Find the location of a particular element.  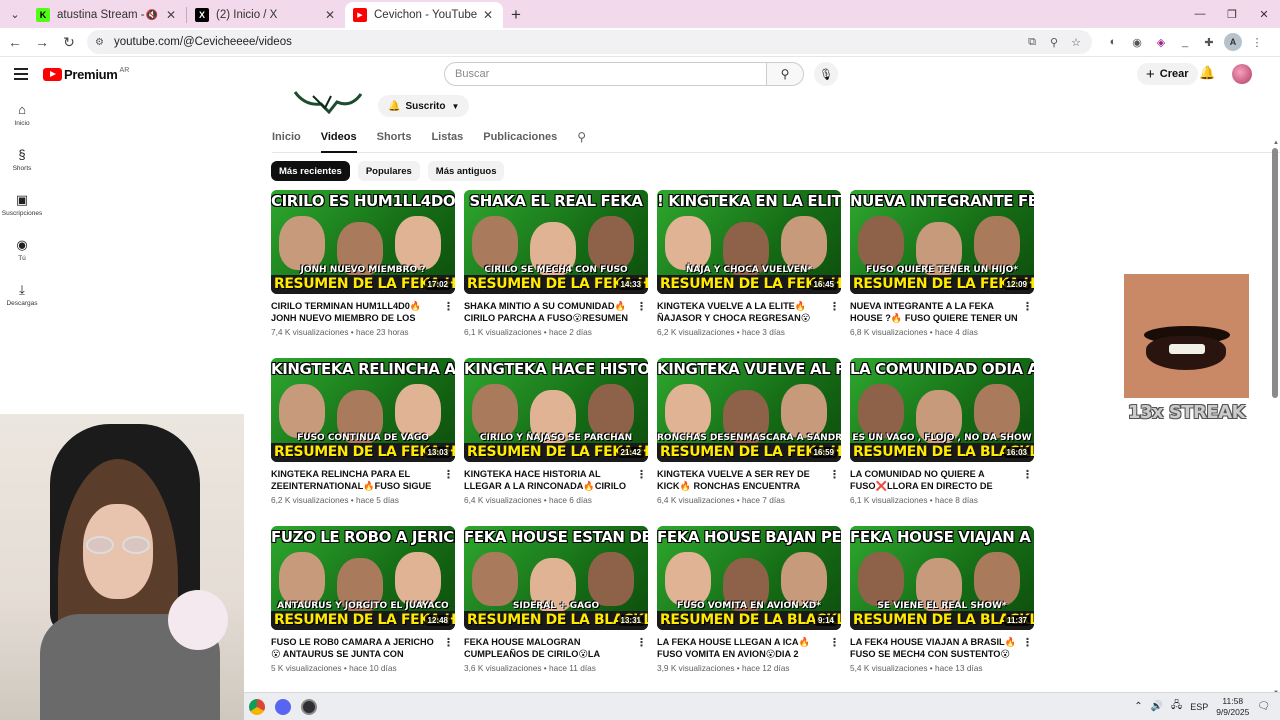

minimize-icon: — is located at coordinates (1200, 14).